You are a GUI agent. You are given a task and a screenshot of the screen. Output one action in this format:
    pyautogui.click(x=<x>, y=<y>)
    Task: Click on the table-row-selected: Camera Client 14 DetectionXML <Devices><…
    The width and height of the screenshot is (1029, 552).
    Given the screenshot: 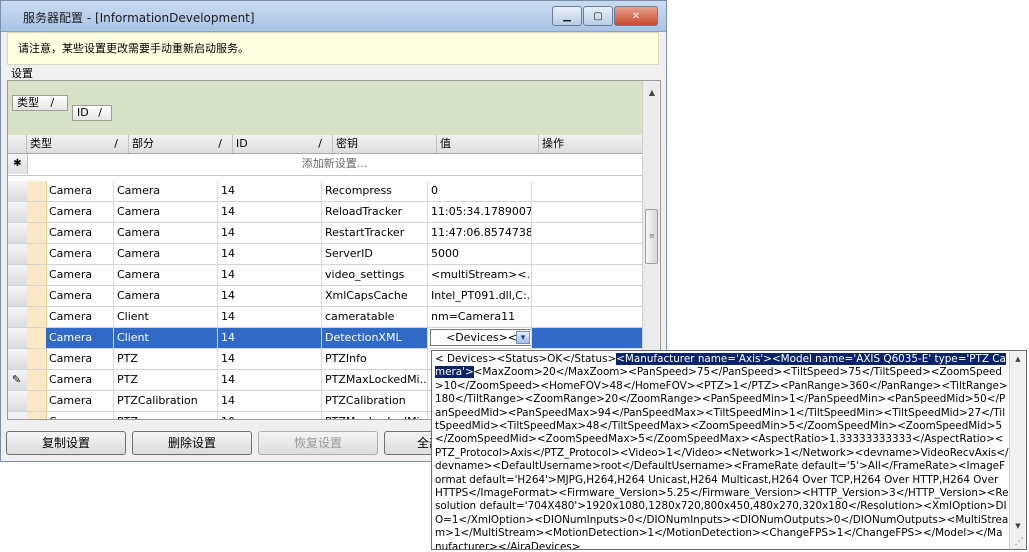 What is the action you would take?
    pyautogui.click(x=325, y=338)
    